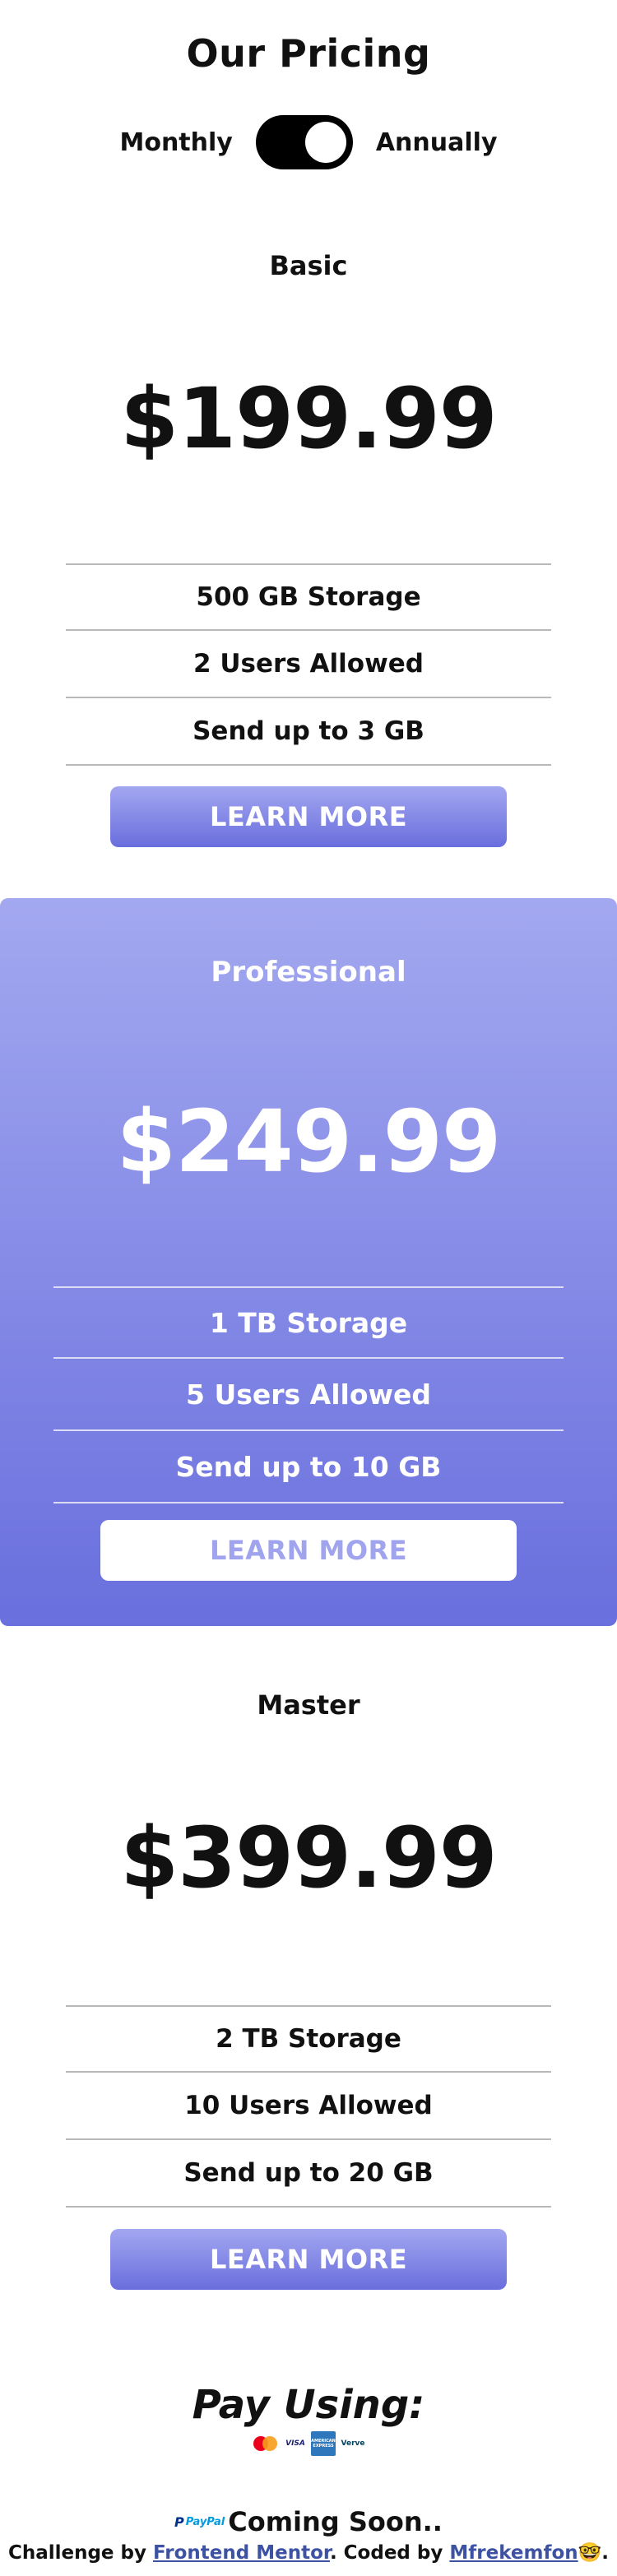 The height and width of the screenshot is (2576, 617). What do you see at coordinates (308, 53) in the screenshot?
I see `page-title: Our Pricing` at bounding box center [308, 53].